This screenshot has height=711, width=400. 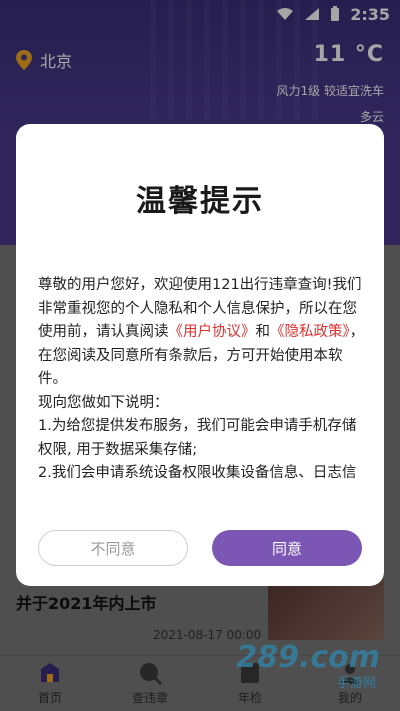 I want to click on dialog-actions: 不同意 同意, so click(x=200, y=548).